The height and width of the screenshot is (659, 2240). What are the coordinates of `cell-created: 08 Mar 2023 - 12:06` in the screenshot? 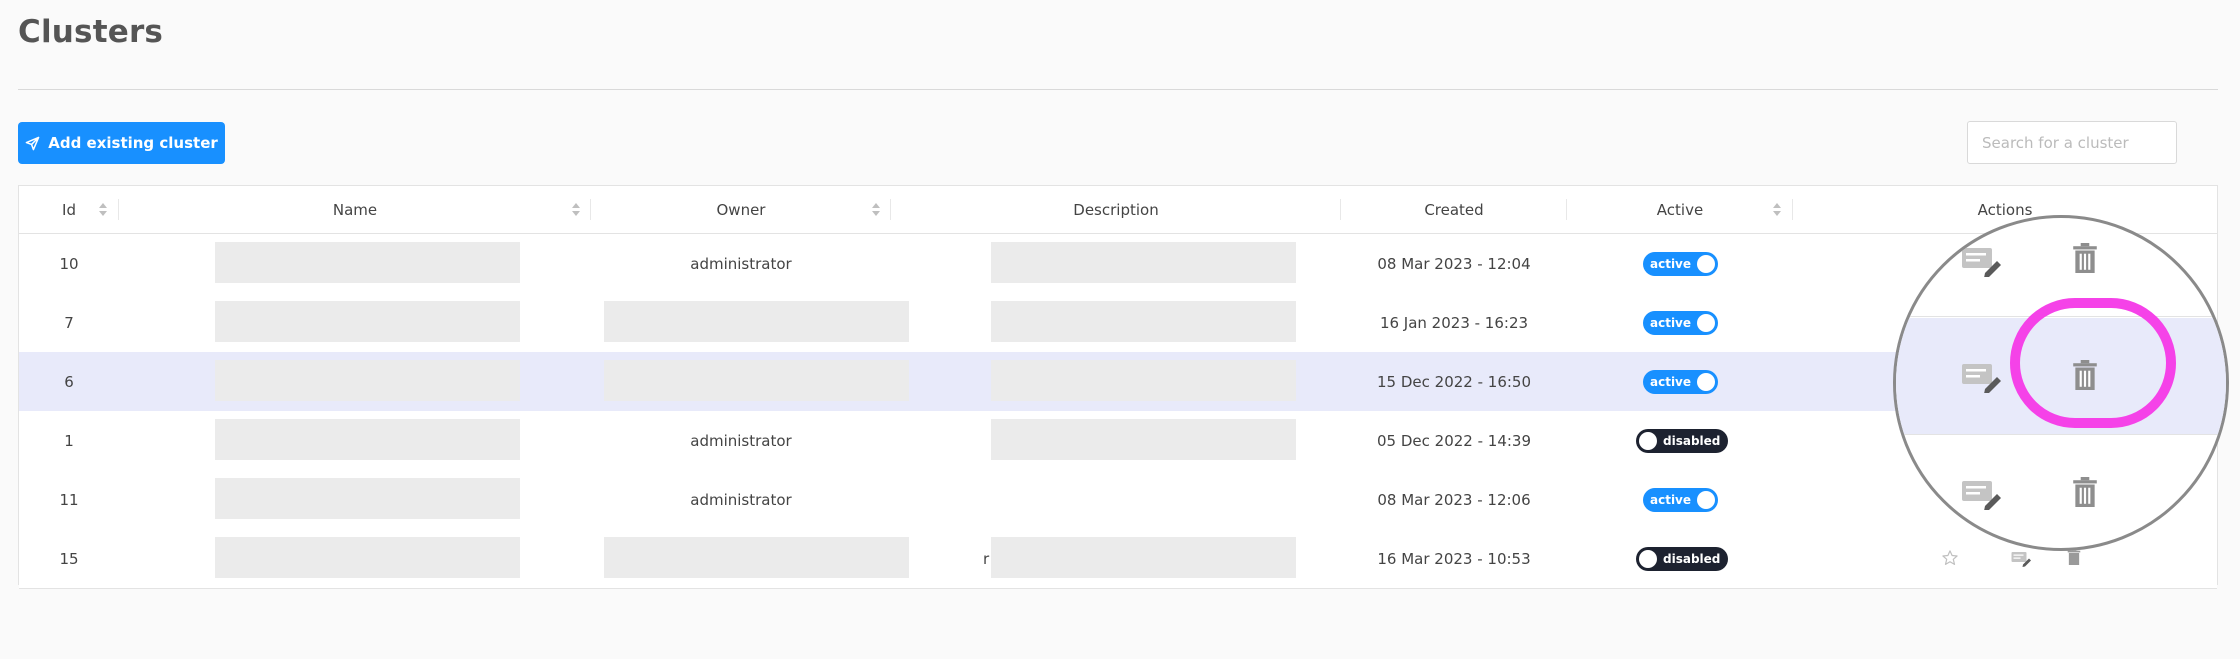 It's located at (1454, 499).